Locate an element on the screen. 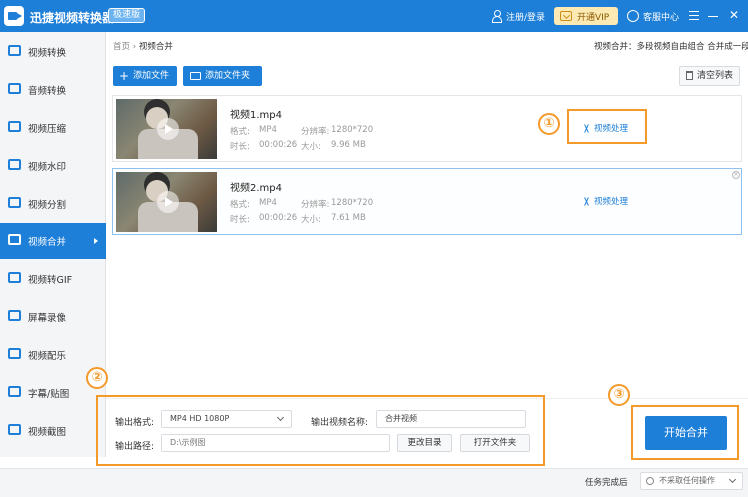 This screenshot has height=497, width=748. watermark-icon is located at coordinates (14, 164).